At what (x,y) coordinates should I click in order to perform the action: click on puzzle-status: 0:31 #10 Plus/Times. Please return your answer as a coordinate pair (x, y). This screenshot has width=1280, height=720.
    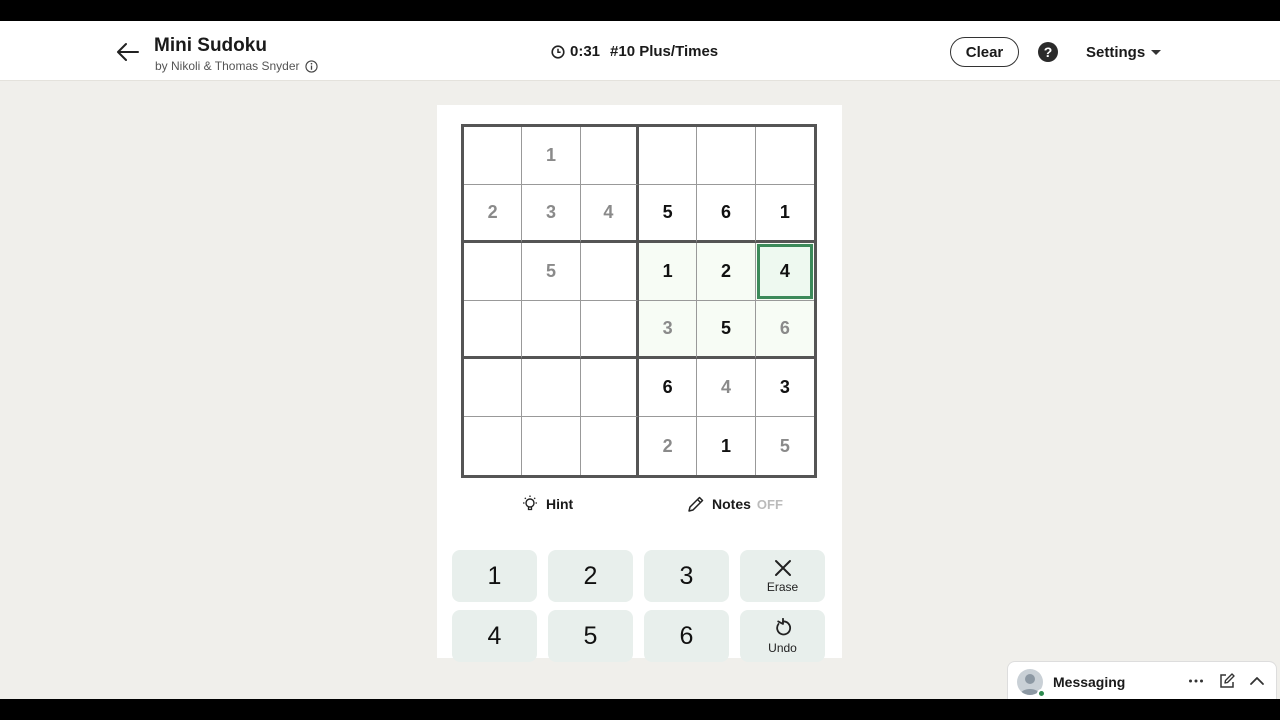
    Looking at the image, I should click on (634, 51).